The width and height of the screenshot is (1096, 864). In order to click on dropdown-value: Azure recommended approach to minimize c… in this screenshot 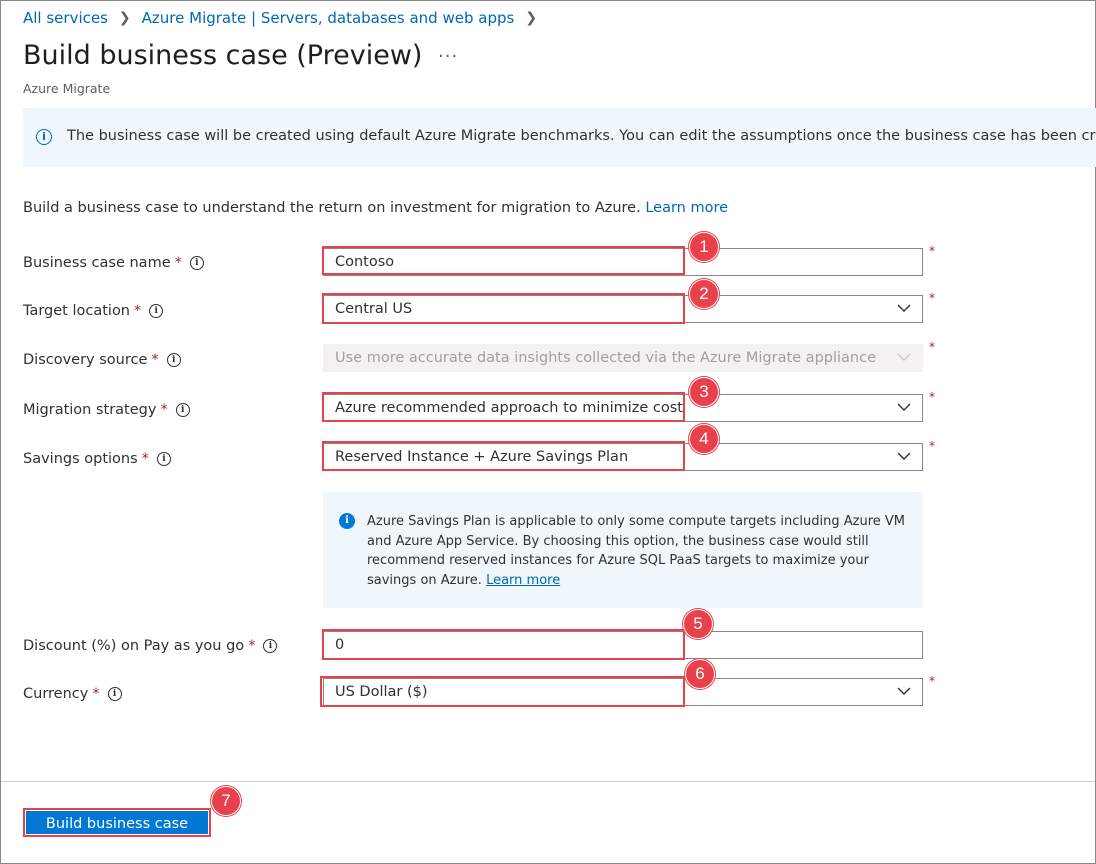, I will do `click(509, 408)`.